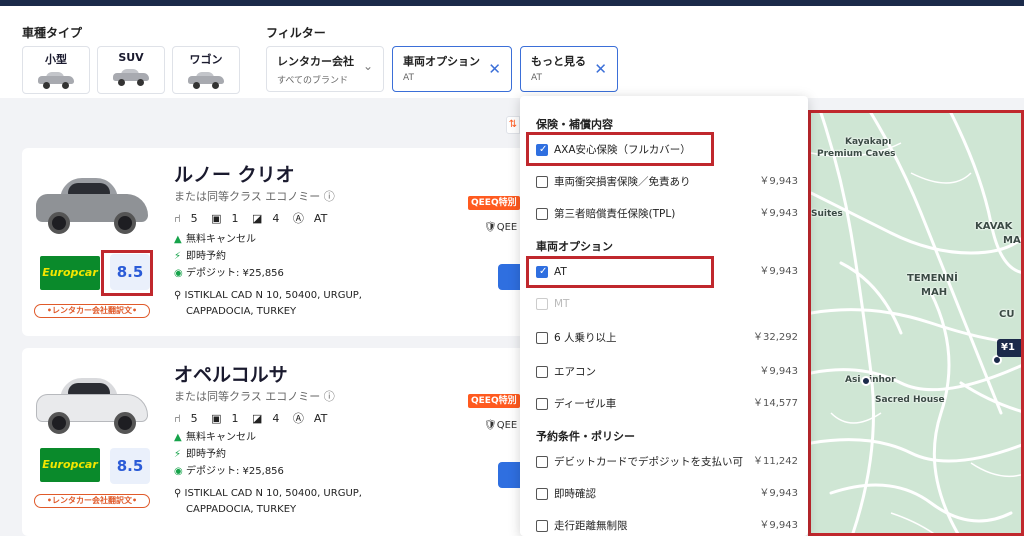 This screenshot has height=536, width=1024. Describe the element at coordinates (131, 57) in the screenshot. I see `car-type-label: SUV` at that location.